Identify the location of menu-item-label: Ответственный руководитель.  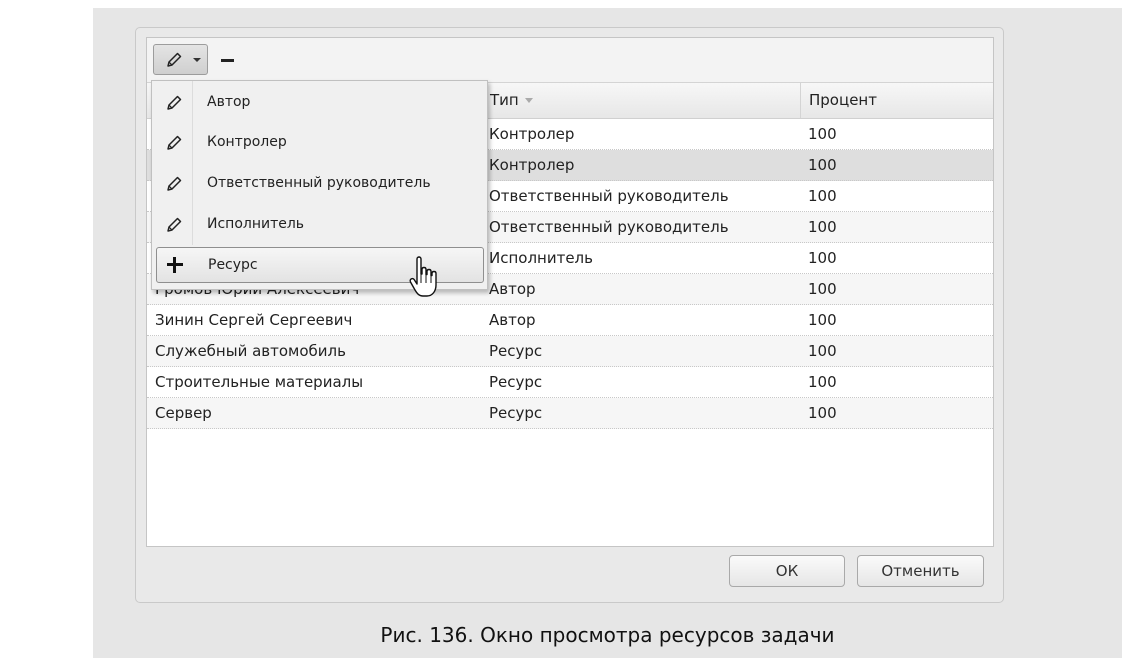
(319, 183).